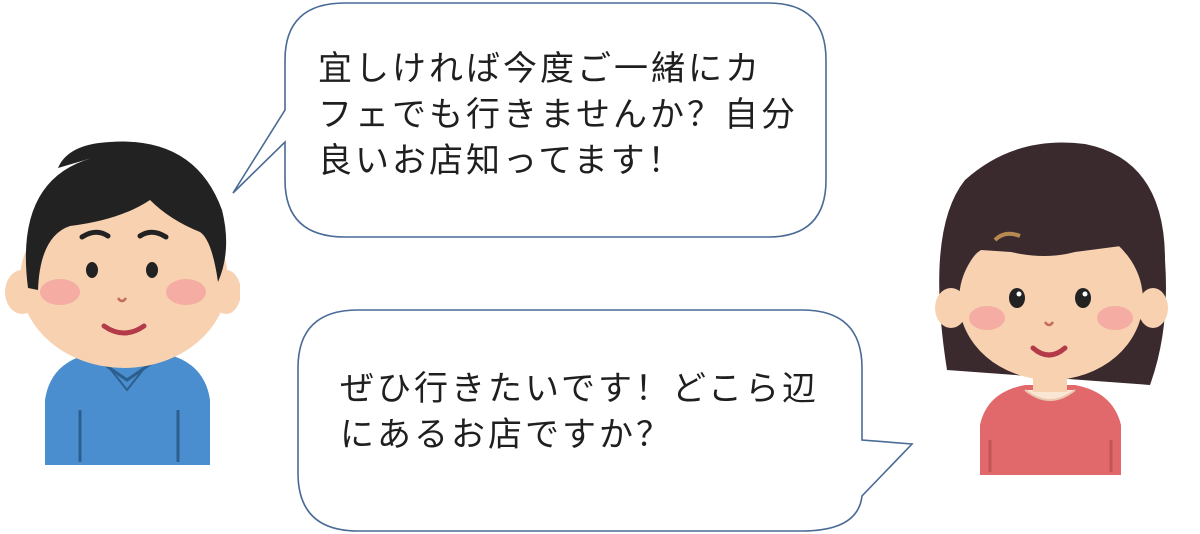 The image size is (1200, 534). I want to click on woman-illustration, so click(1051, 308).